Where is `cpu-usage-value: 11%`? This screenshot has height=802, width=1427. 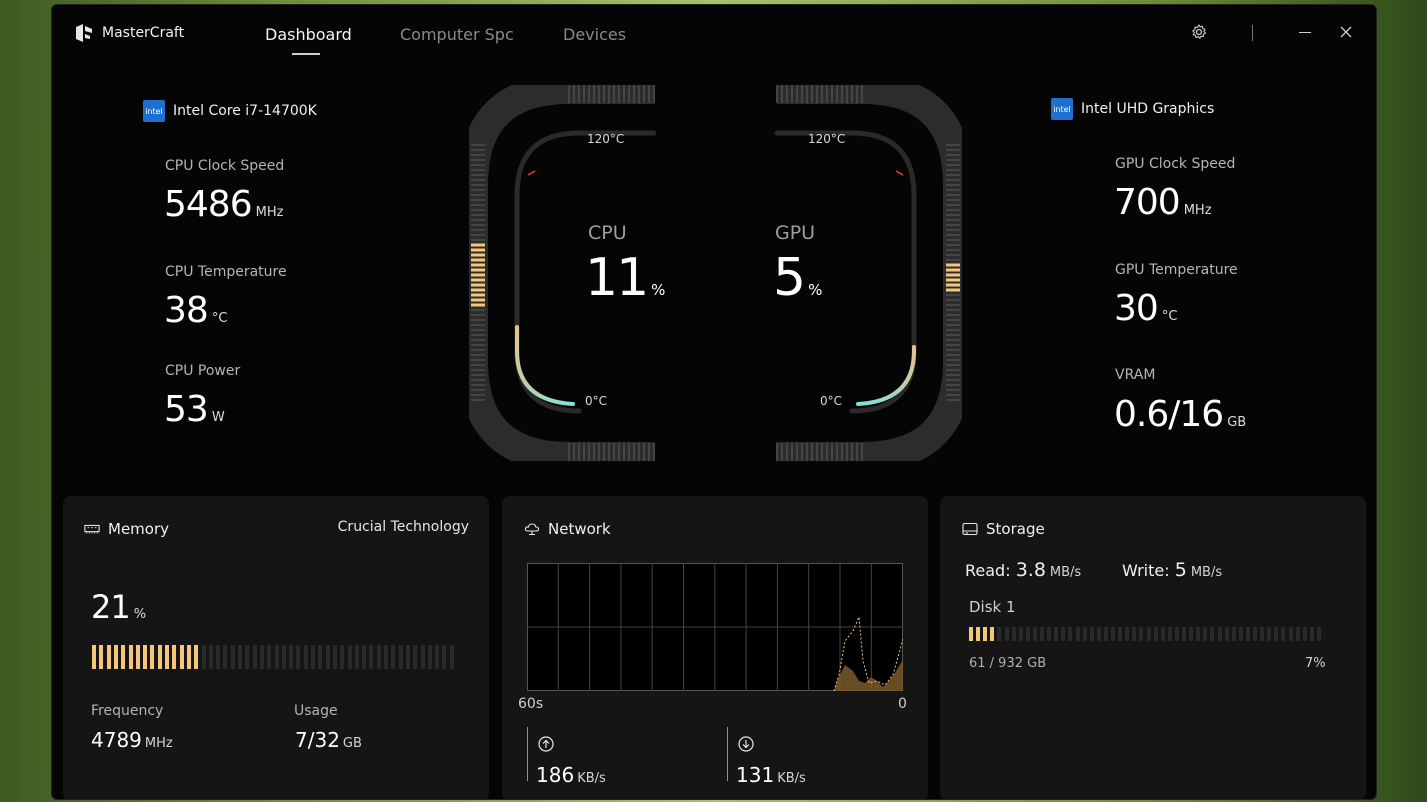
cpu-usage-value: 11% is located at coordinates (625, 278).